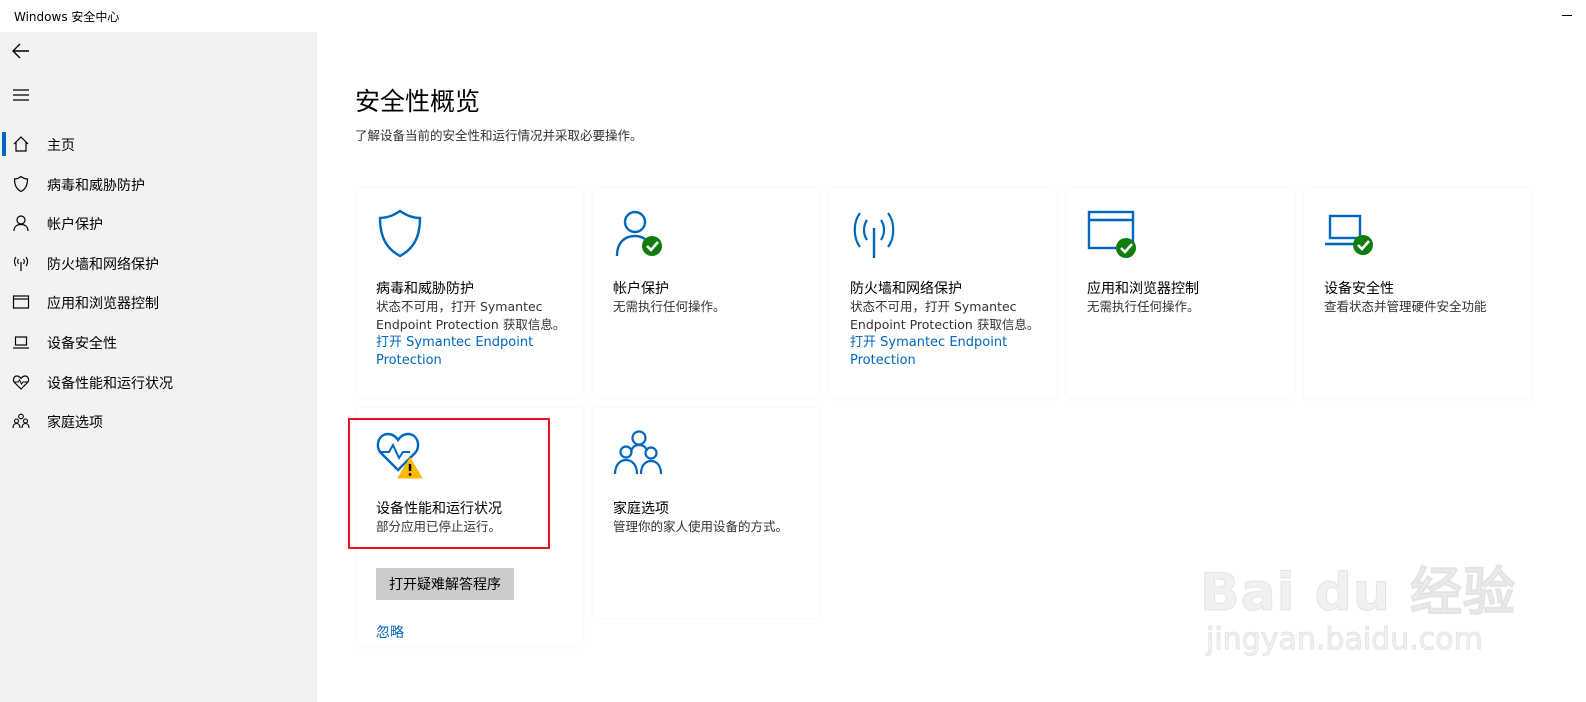 Image resolution: width=1586 pixels, height=702 pixels. Describe the element at coordinates (445, 584) in the screenshot. I see `open-troubleshooter-button: 打开疑难解答程序` at that location.